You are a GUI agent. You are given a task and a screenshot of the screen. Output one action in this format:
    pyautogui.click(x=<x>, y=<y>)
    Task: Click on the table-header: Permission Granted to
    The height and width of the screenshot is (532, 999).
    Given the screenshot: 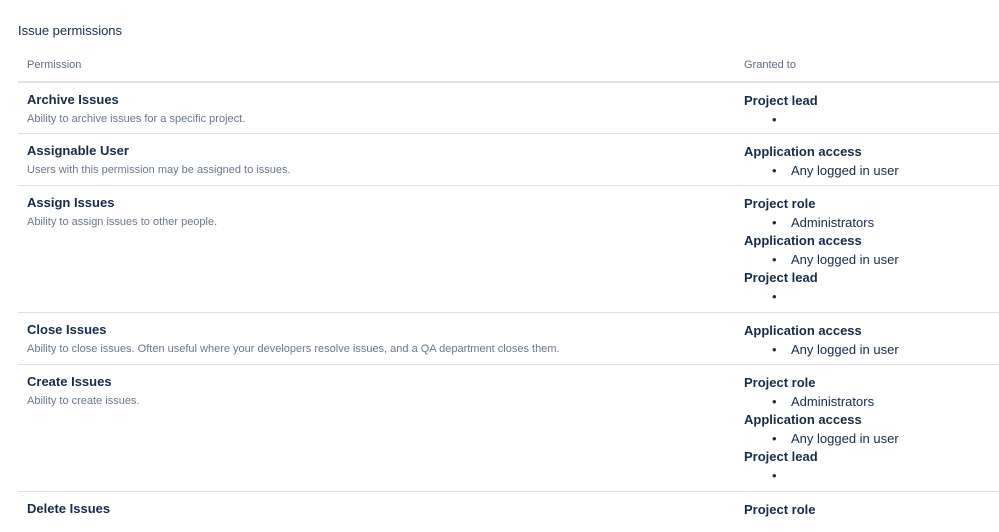 What is the action you would take?
    pyautogui.click(x=508, y=68)
    